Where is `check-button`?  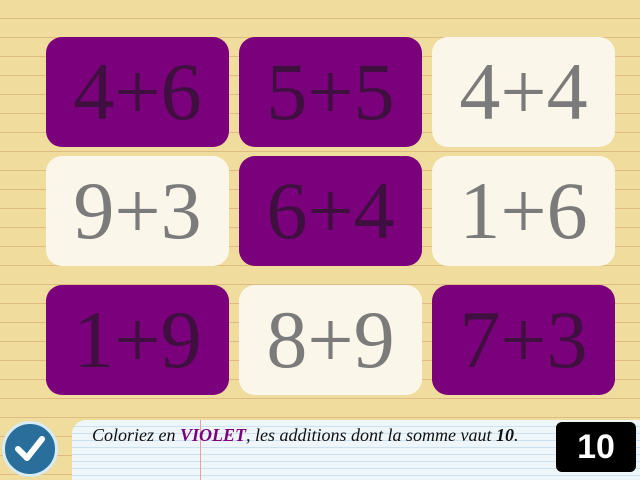 check-button is located at coordinates (30, 449).